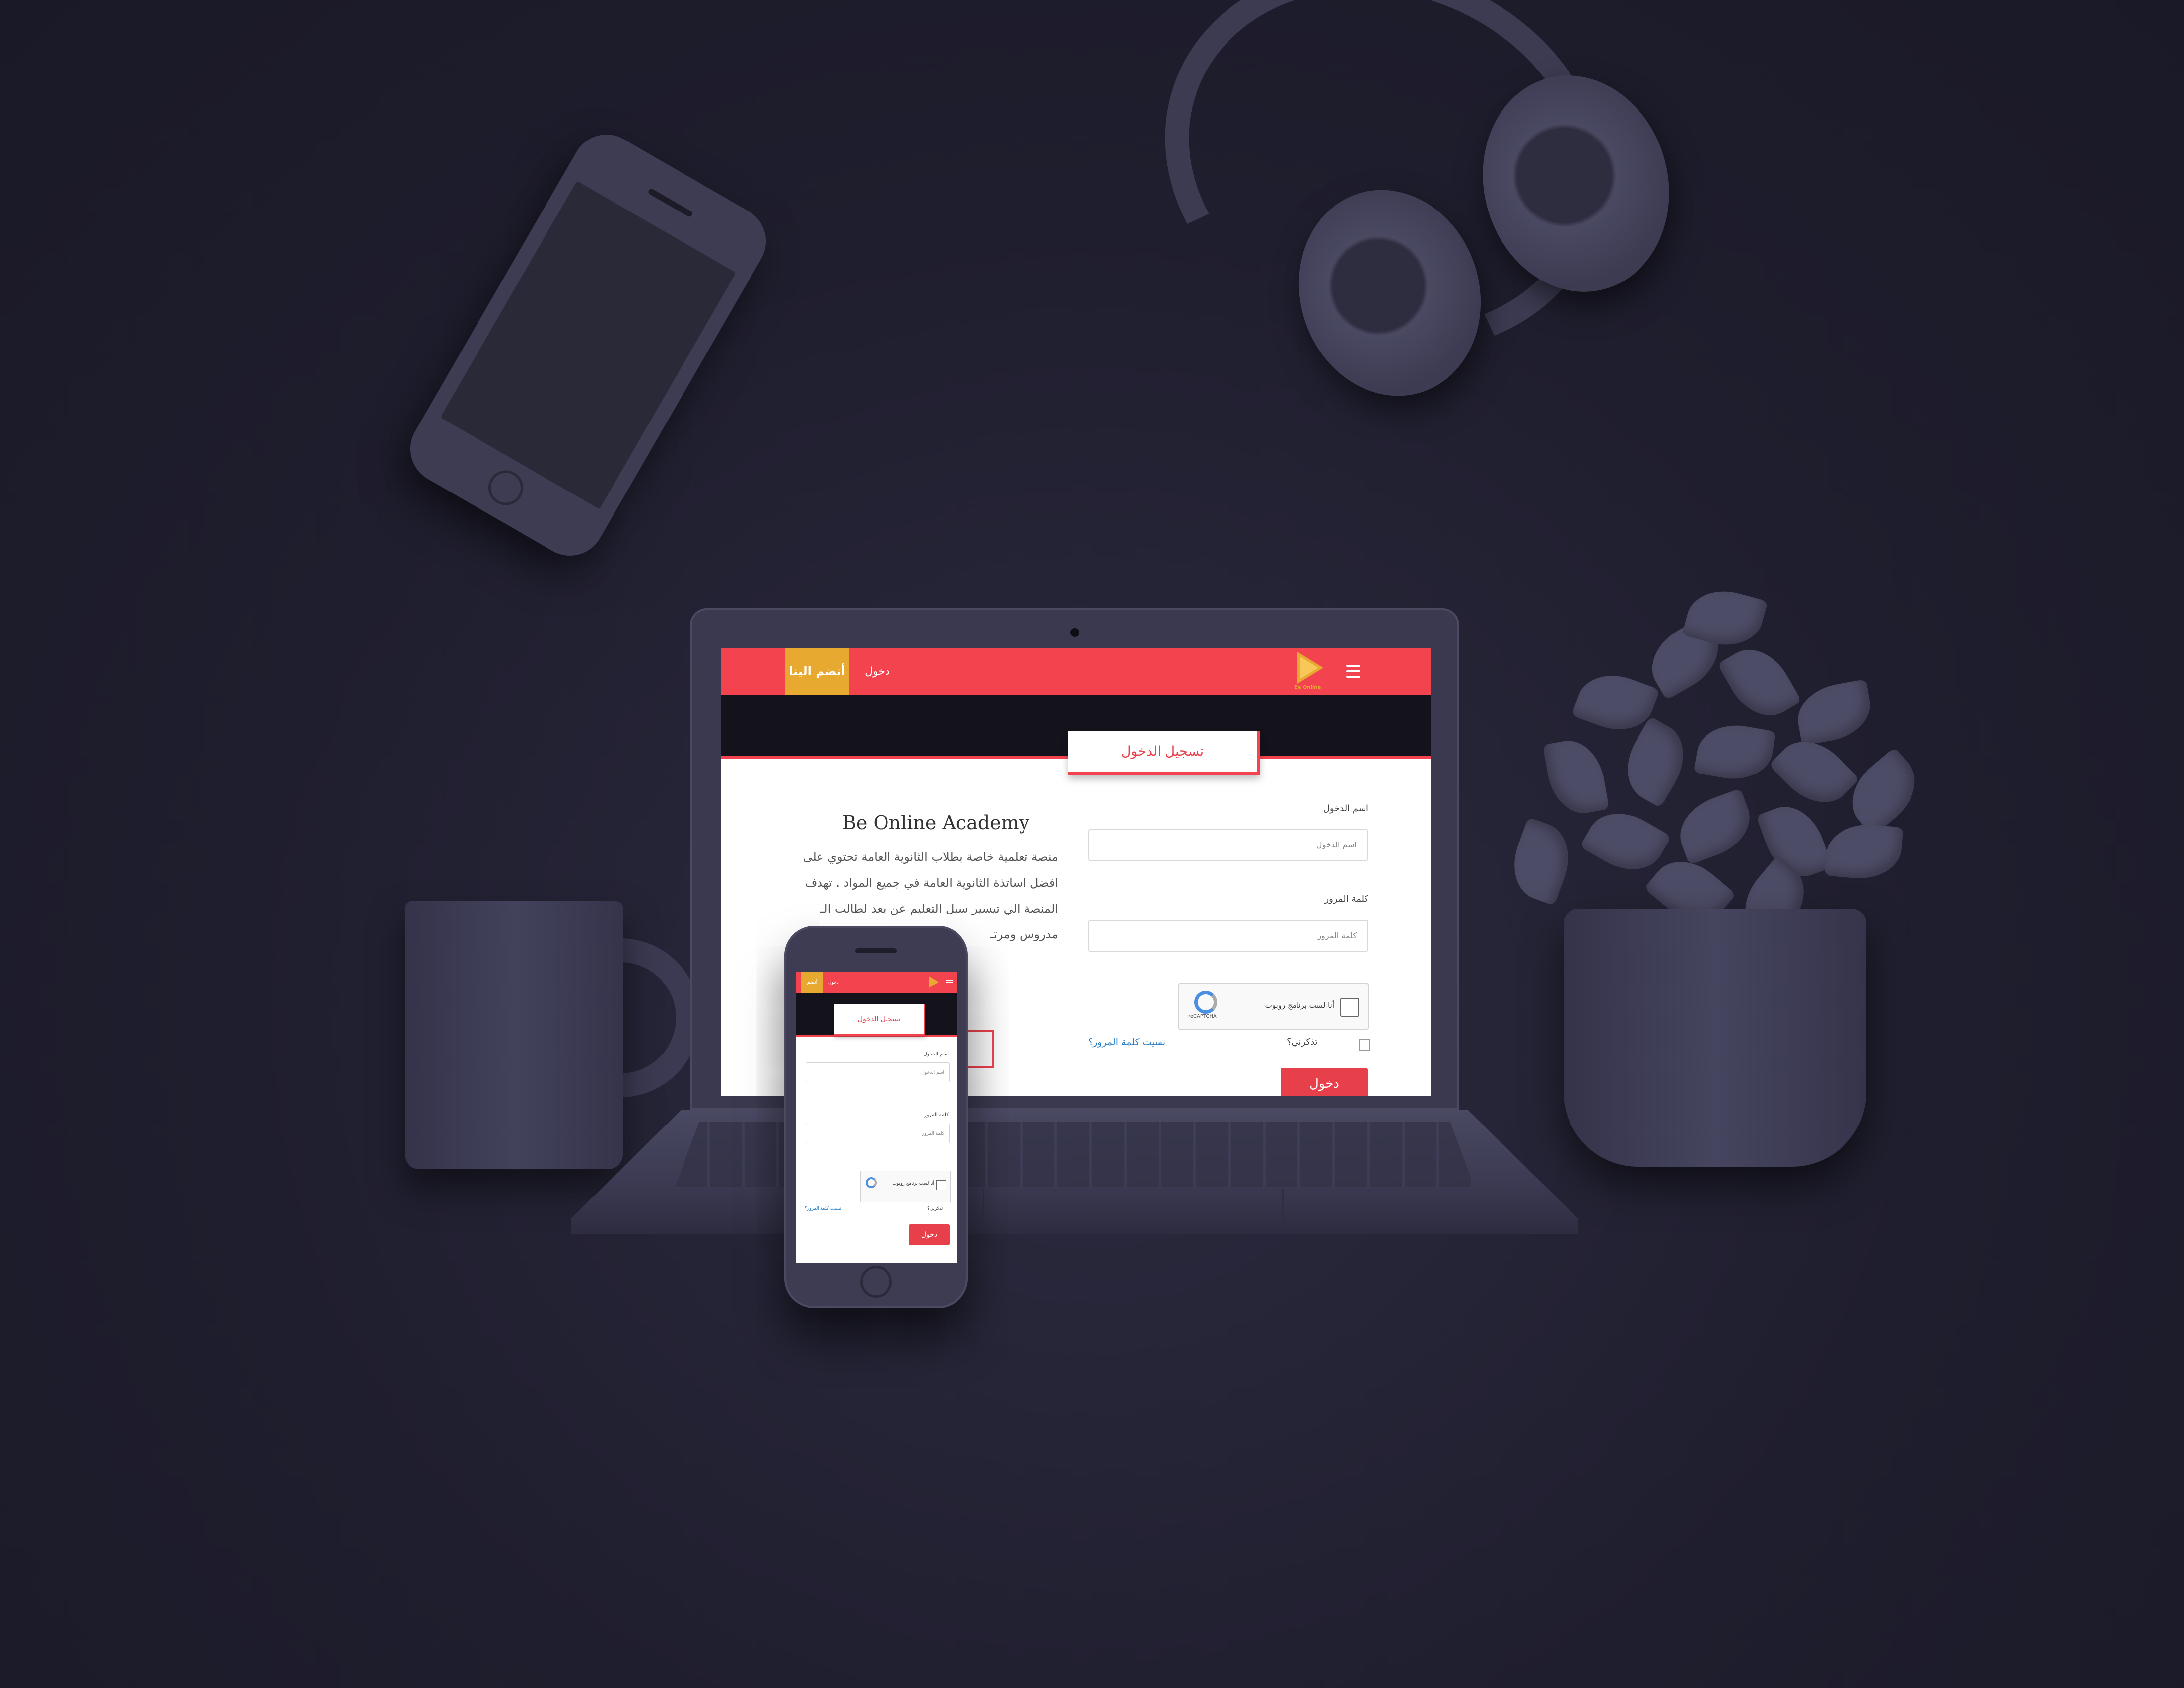 The width and height of the screenshot is (2184, 1688). I want to click on about-title: Be Online Academy, so click(936, 823).